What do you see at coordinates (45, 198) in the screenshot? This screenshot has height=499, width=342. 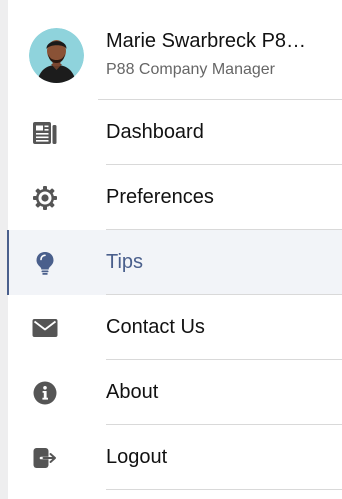 I see `gear-icon` at bounding box center [45, 198].